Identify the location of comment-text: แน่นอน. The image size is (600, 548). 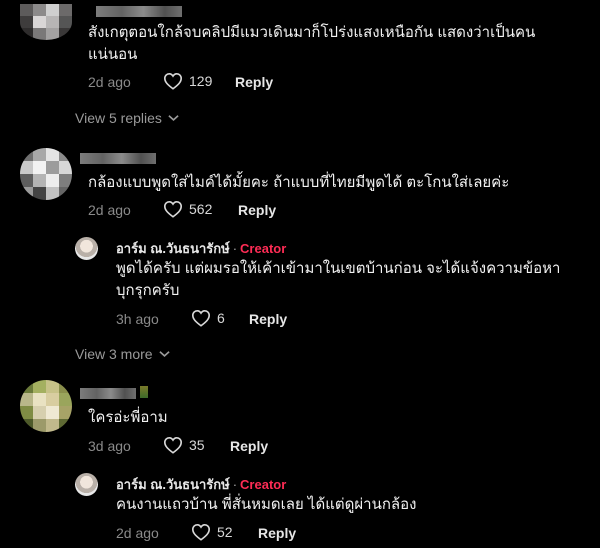
(113, 54).